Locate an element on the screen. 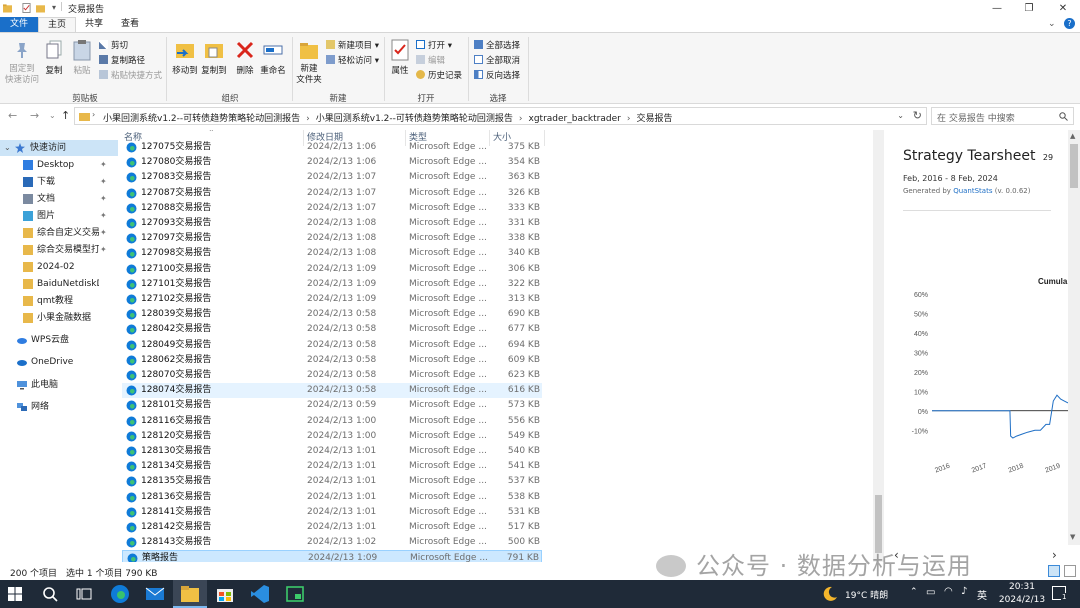  ribbon-collapse-icon: ⌄ is located at coordinates (1052, 24).